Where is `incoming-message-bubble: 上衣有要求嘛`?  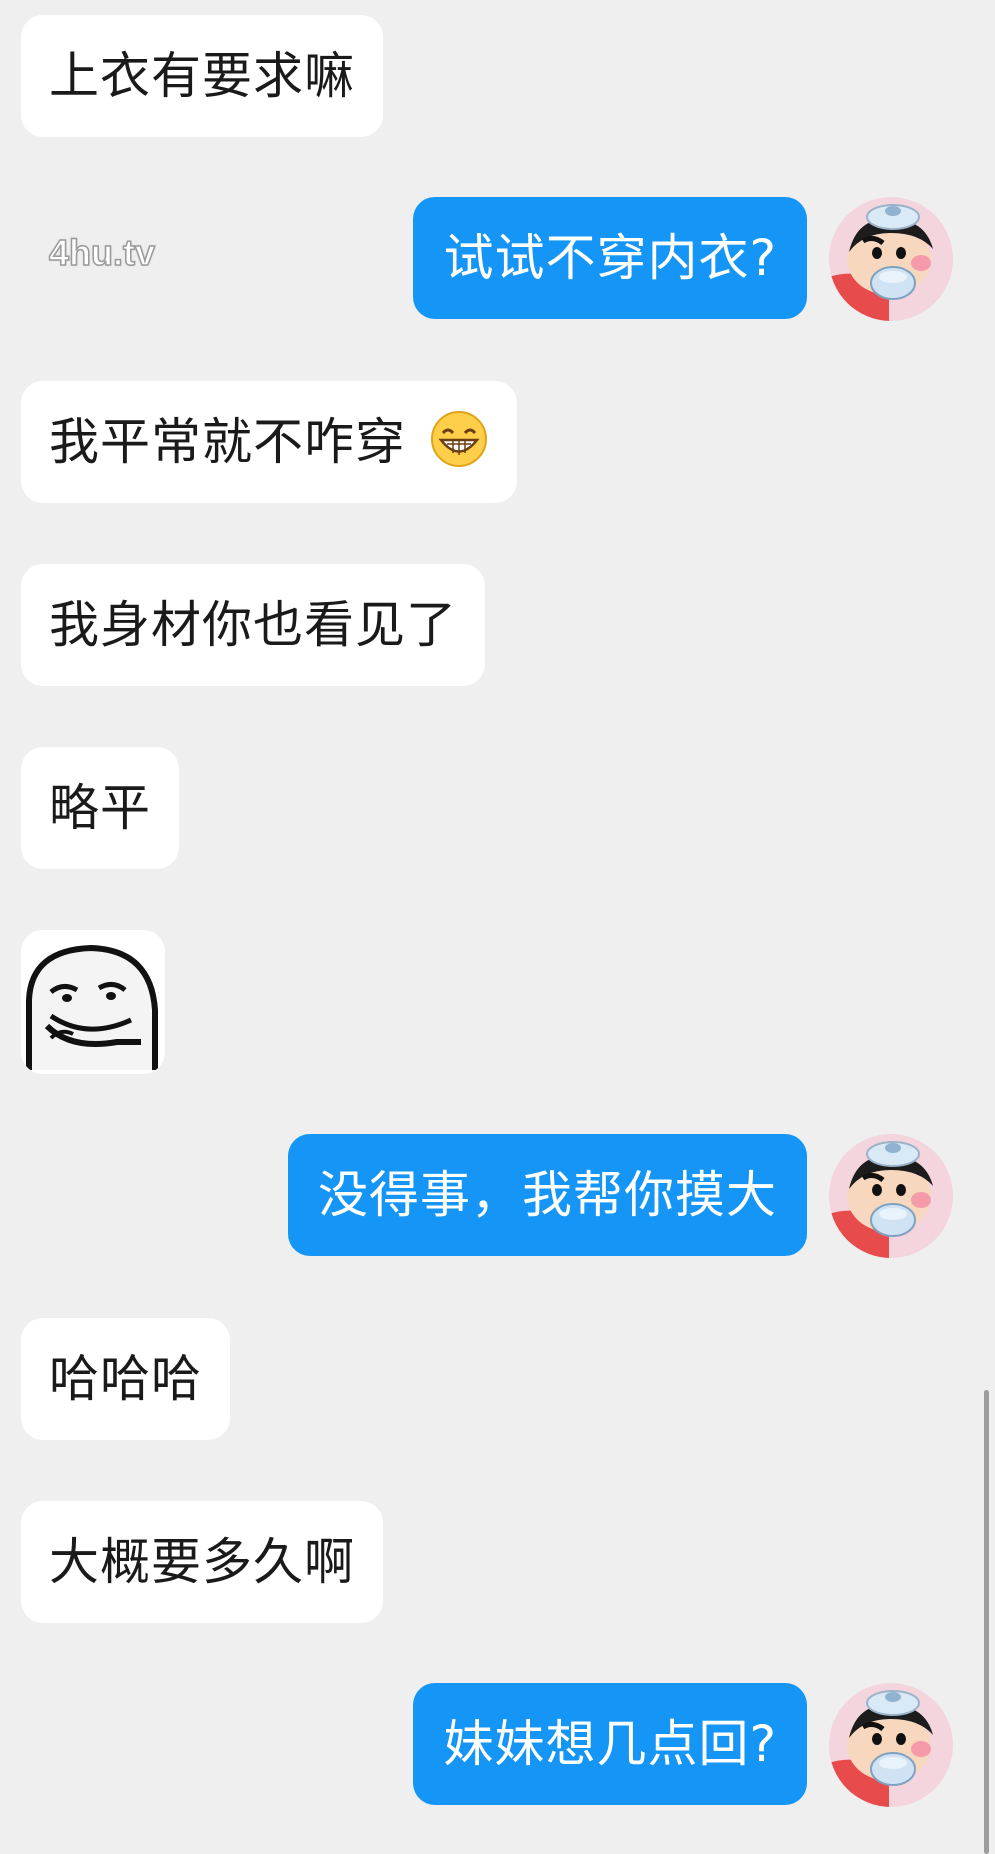 incoming-message-bubble: 上衣有要求嘛 is located at coordinates (202, 76).